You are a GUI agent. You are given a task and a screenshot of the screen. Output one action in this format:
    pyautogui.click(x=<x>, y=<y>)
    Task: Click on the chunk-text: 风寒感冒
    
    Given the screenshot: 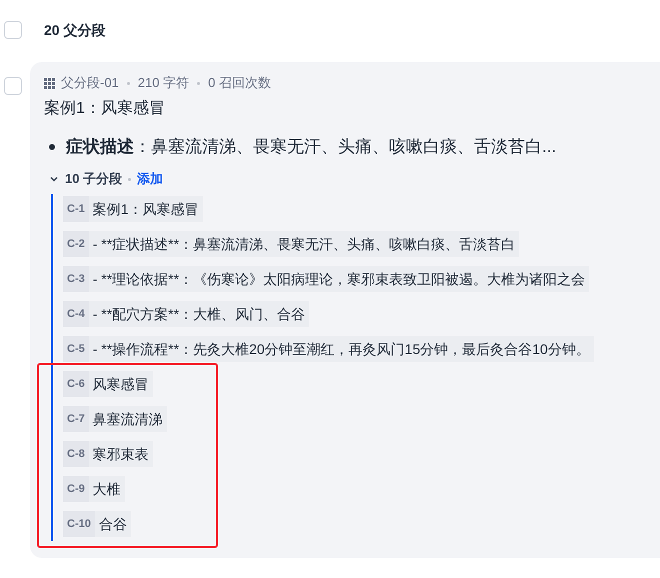 What is the action you would take?
    pyautogui.click(x=120, y=384)
    